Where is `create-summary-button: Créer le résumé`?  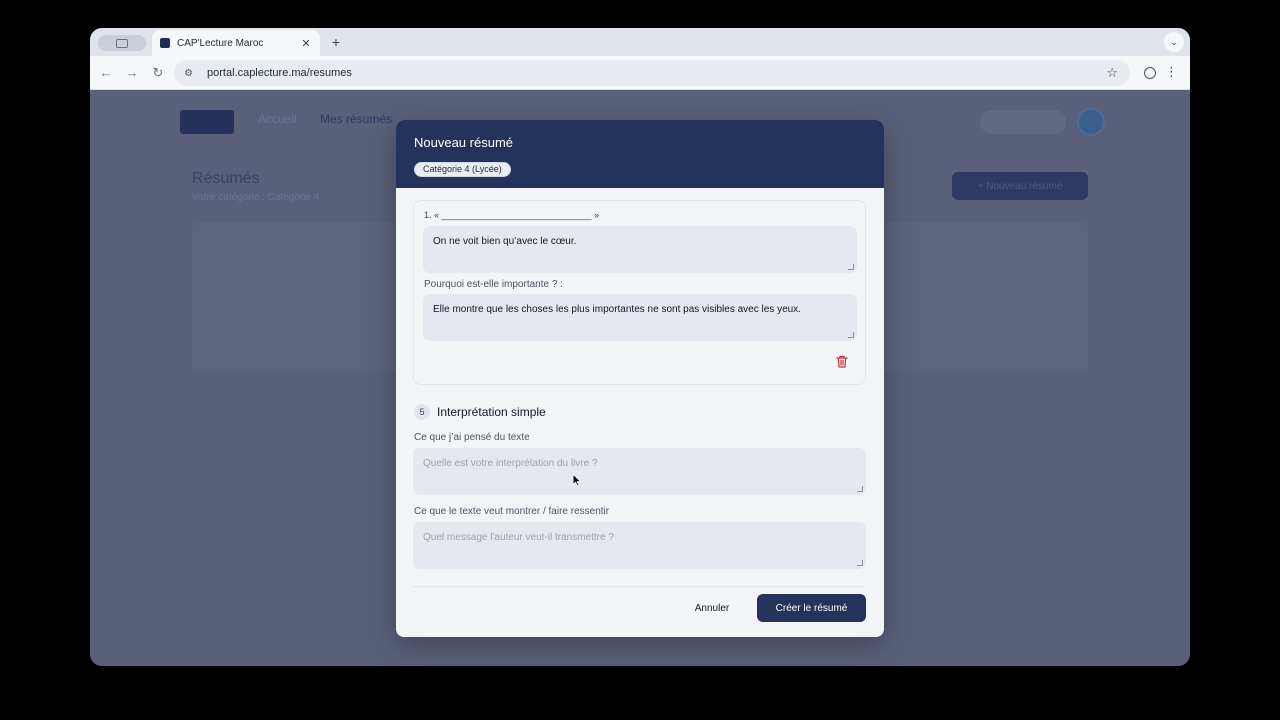 create-summary-button: Créer le résumé is located at coordinates (811, 608).